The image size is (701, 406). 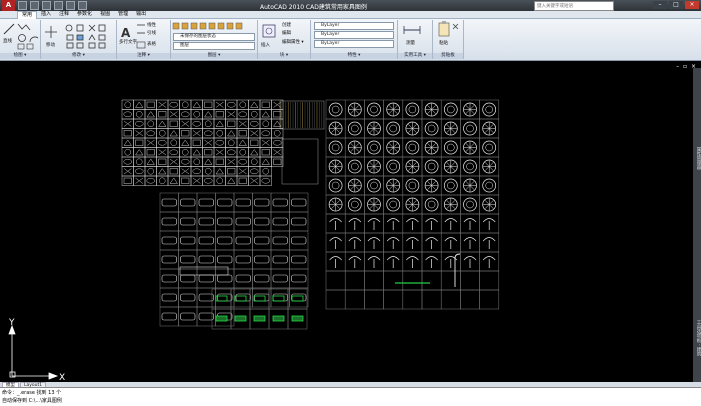 What do you see at coordinates (123, 14) in the screenshot?
I see `tab-manage: 管理` at bounding box center [123, 14].